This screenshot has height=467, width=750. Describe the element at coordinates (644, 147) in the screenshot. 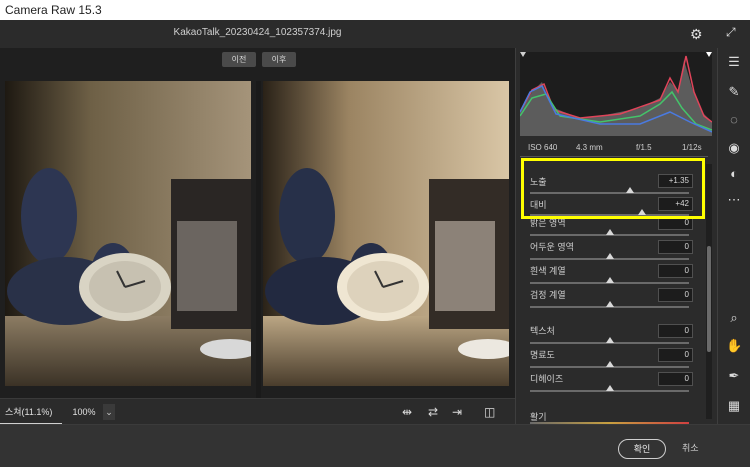

I see `aperture-label: f/1.5` at that location.